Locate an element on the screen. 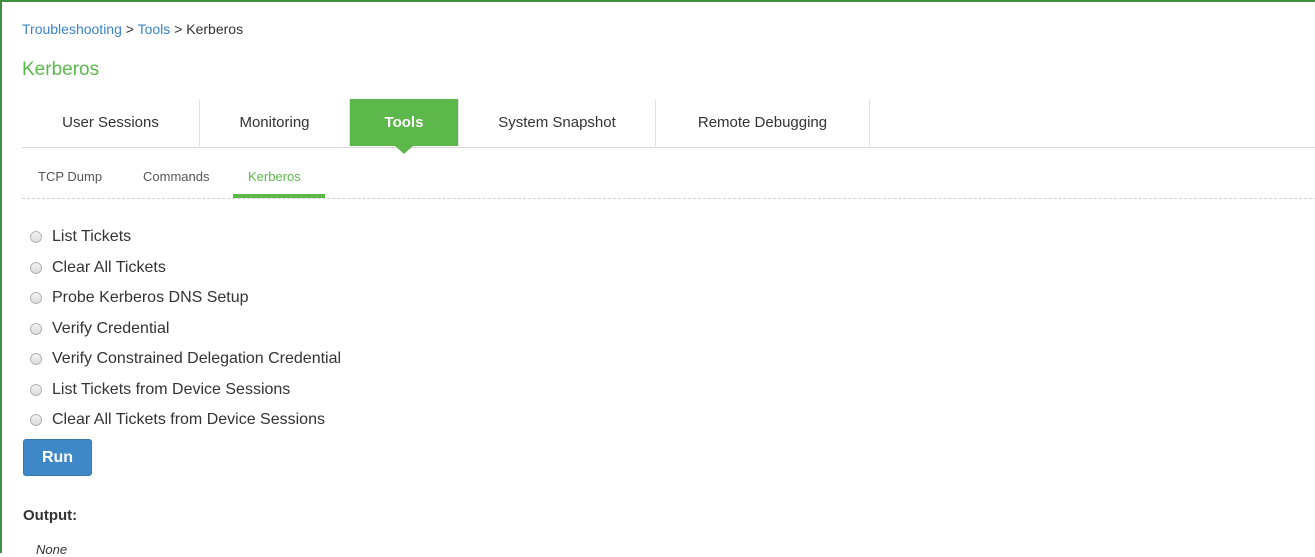 Image resolution: width=1315 pixels, height=557 pixels. tab-system-snapshot: System Snapshot is located at coordinates (557, 122).